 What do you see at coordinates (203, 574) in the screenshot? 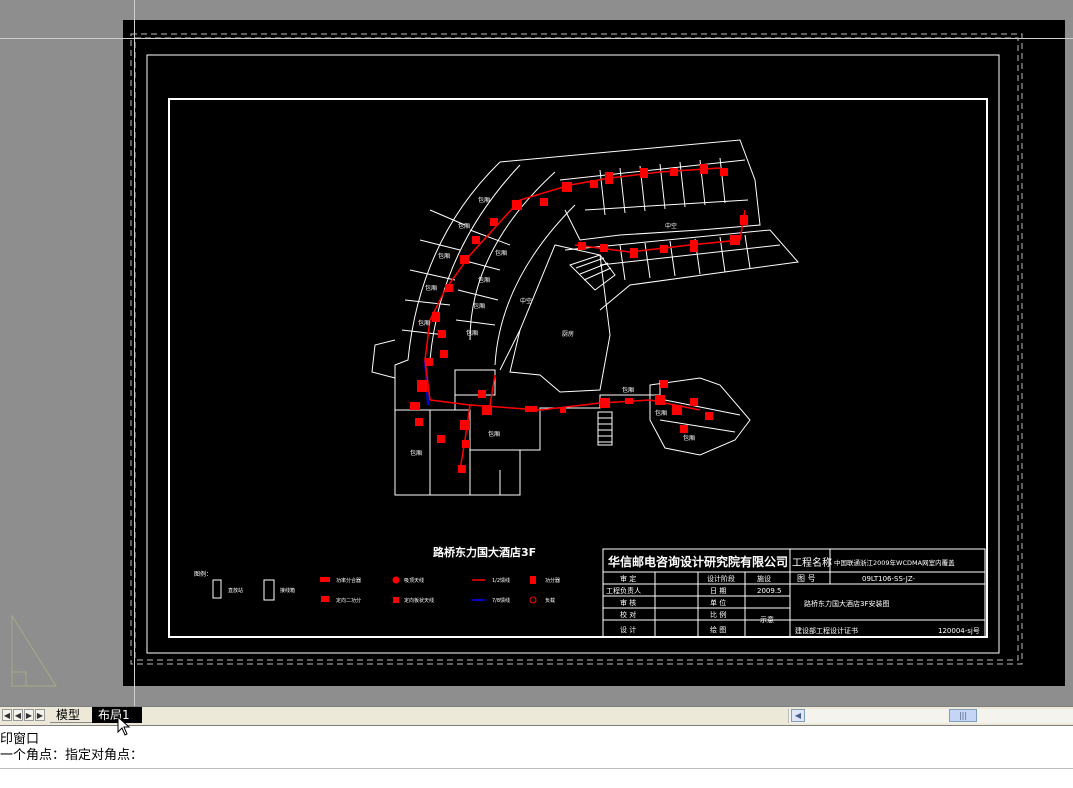
I see `legend-title: 图例：` at bounding box center [203, 574].